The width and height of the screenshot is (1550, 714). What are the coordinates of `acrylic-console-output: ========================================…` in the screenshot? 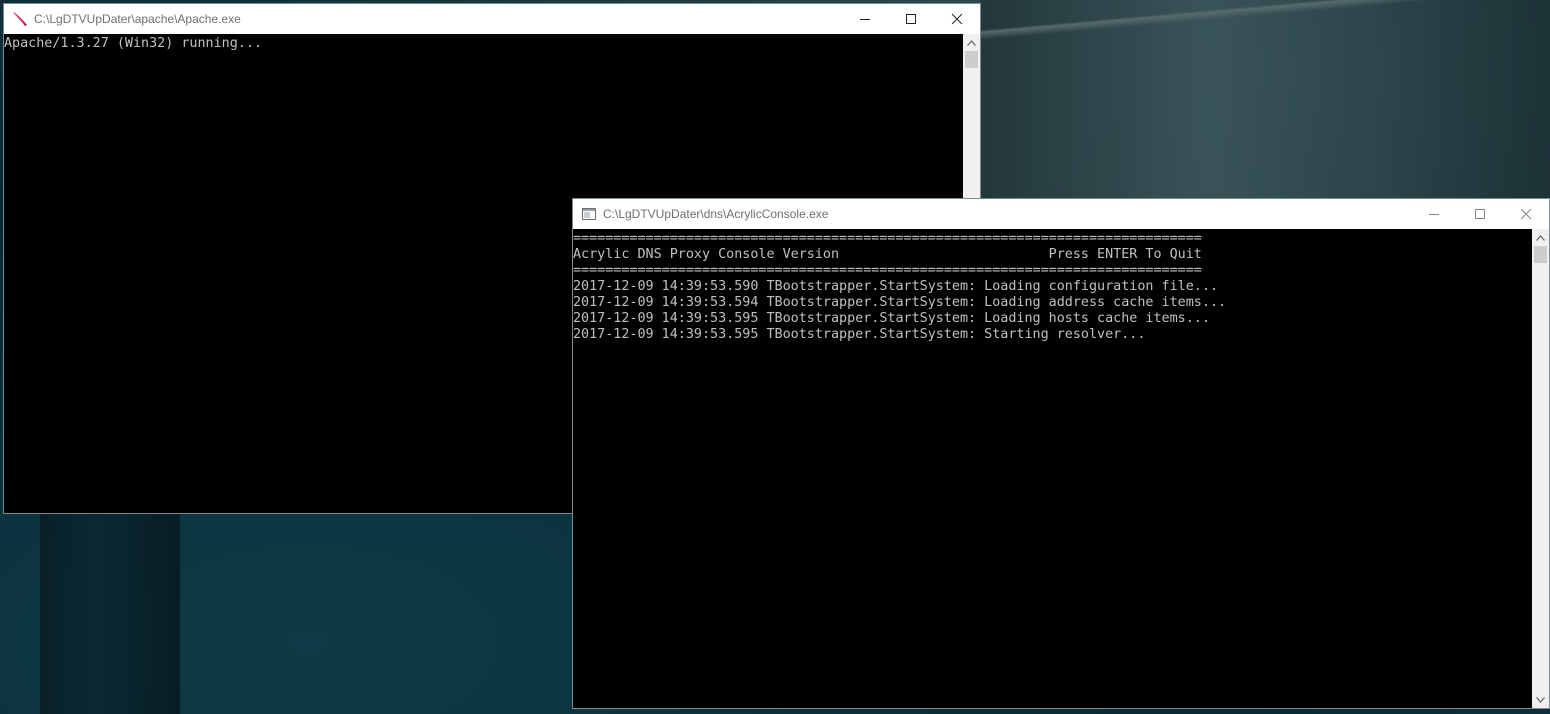 It's located at (899, 287).